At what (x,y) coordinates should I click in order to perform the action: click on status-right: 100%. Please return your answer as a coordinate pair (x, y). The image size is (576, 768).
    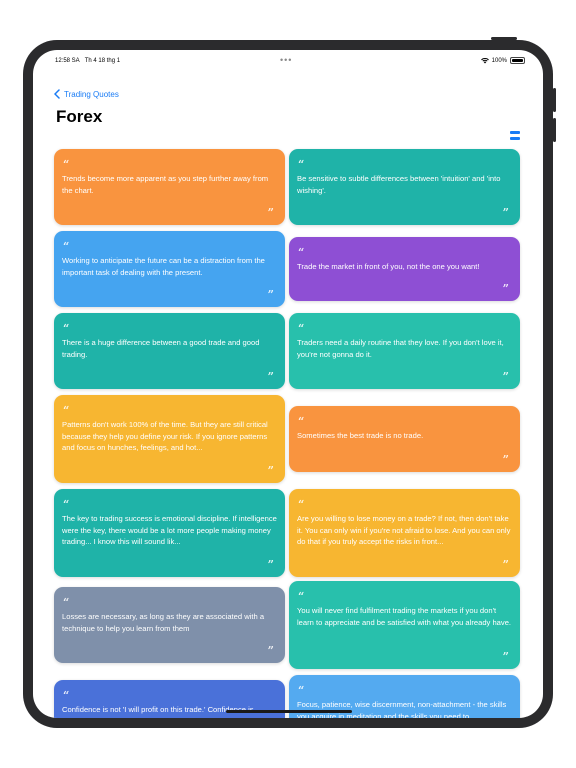
    Looking at the image, I should click on (502, 60).